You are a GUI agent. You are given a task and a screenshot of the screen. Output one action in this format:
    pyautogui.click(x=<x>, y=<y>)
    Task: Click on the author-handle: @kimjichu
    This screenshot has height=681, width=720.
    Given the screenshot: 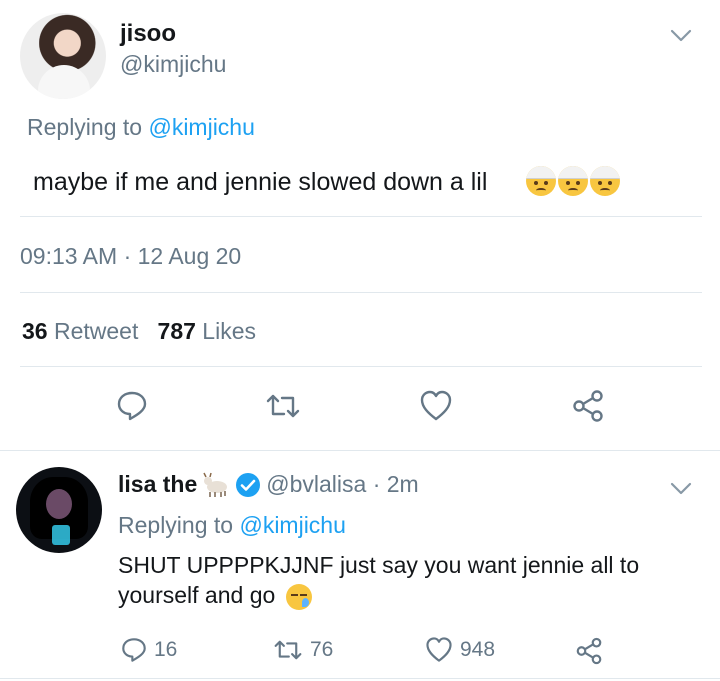 What is the action you would take?
    pyautogui.click(x=173, y=64)
    